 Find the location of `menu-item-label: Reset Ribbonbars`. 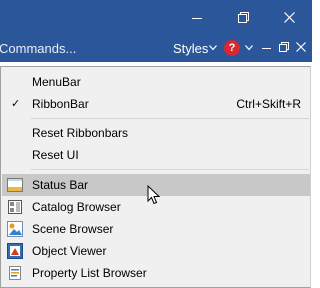

menu-item-label: Reset Ribbonbars is located at coordinates (80, 133).